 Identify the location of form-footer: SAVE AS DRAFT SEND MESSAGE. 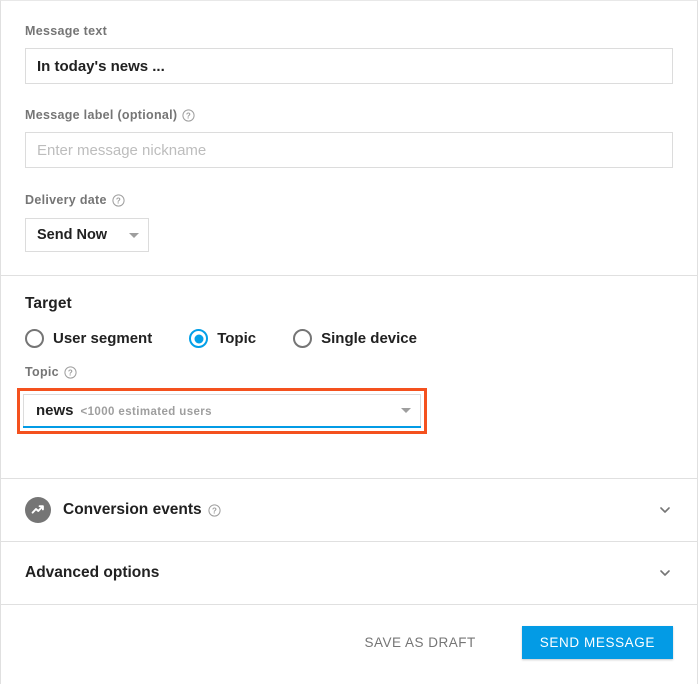
(349, 642).